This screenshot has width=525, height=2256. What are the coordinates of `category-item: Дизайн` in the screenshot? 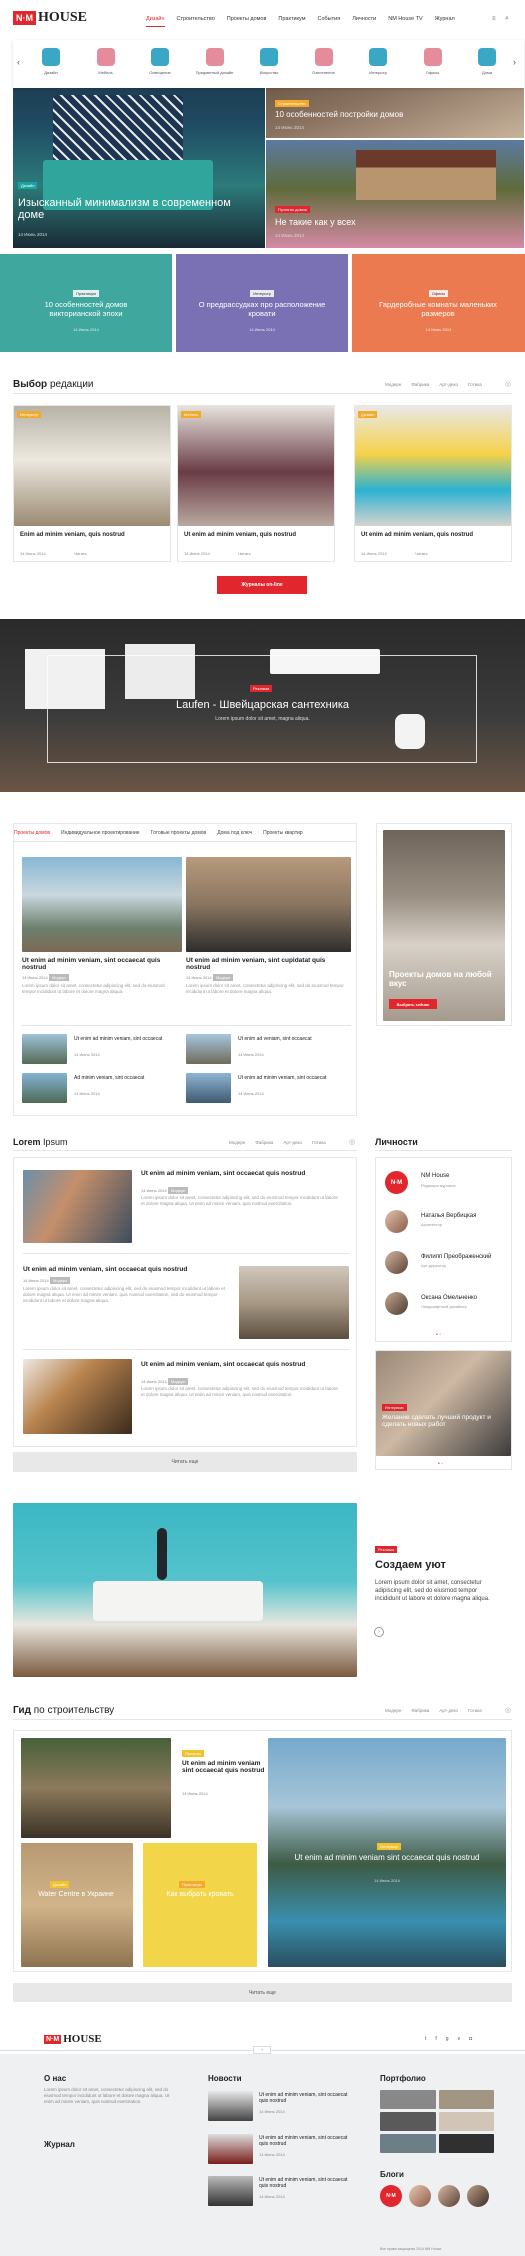 It's located at (51, 59).